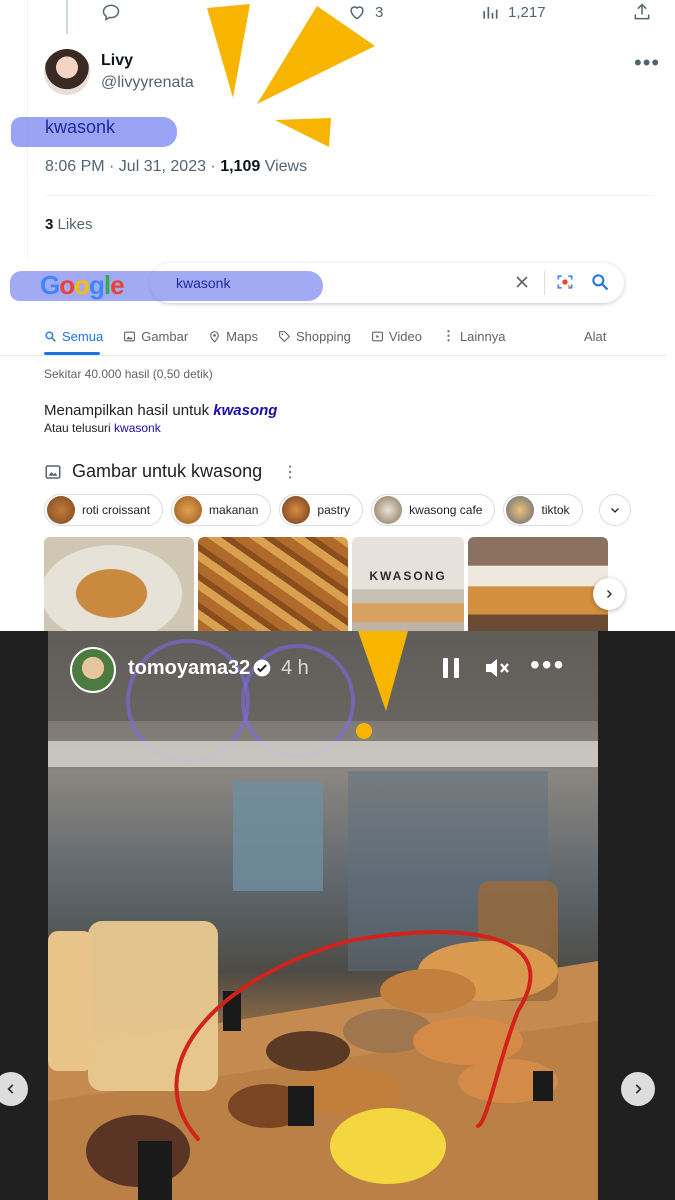 This screenshot has width=675, height=1200. Describe the element at coordinates (67, 17) in the screenshot. I see `thread-line` at that location.